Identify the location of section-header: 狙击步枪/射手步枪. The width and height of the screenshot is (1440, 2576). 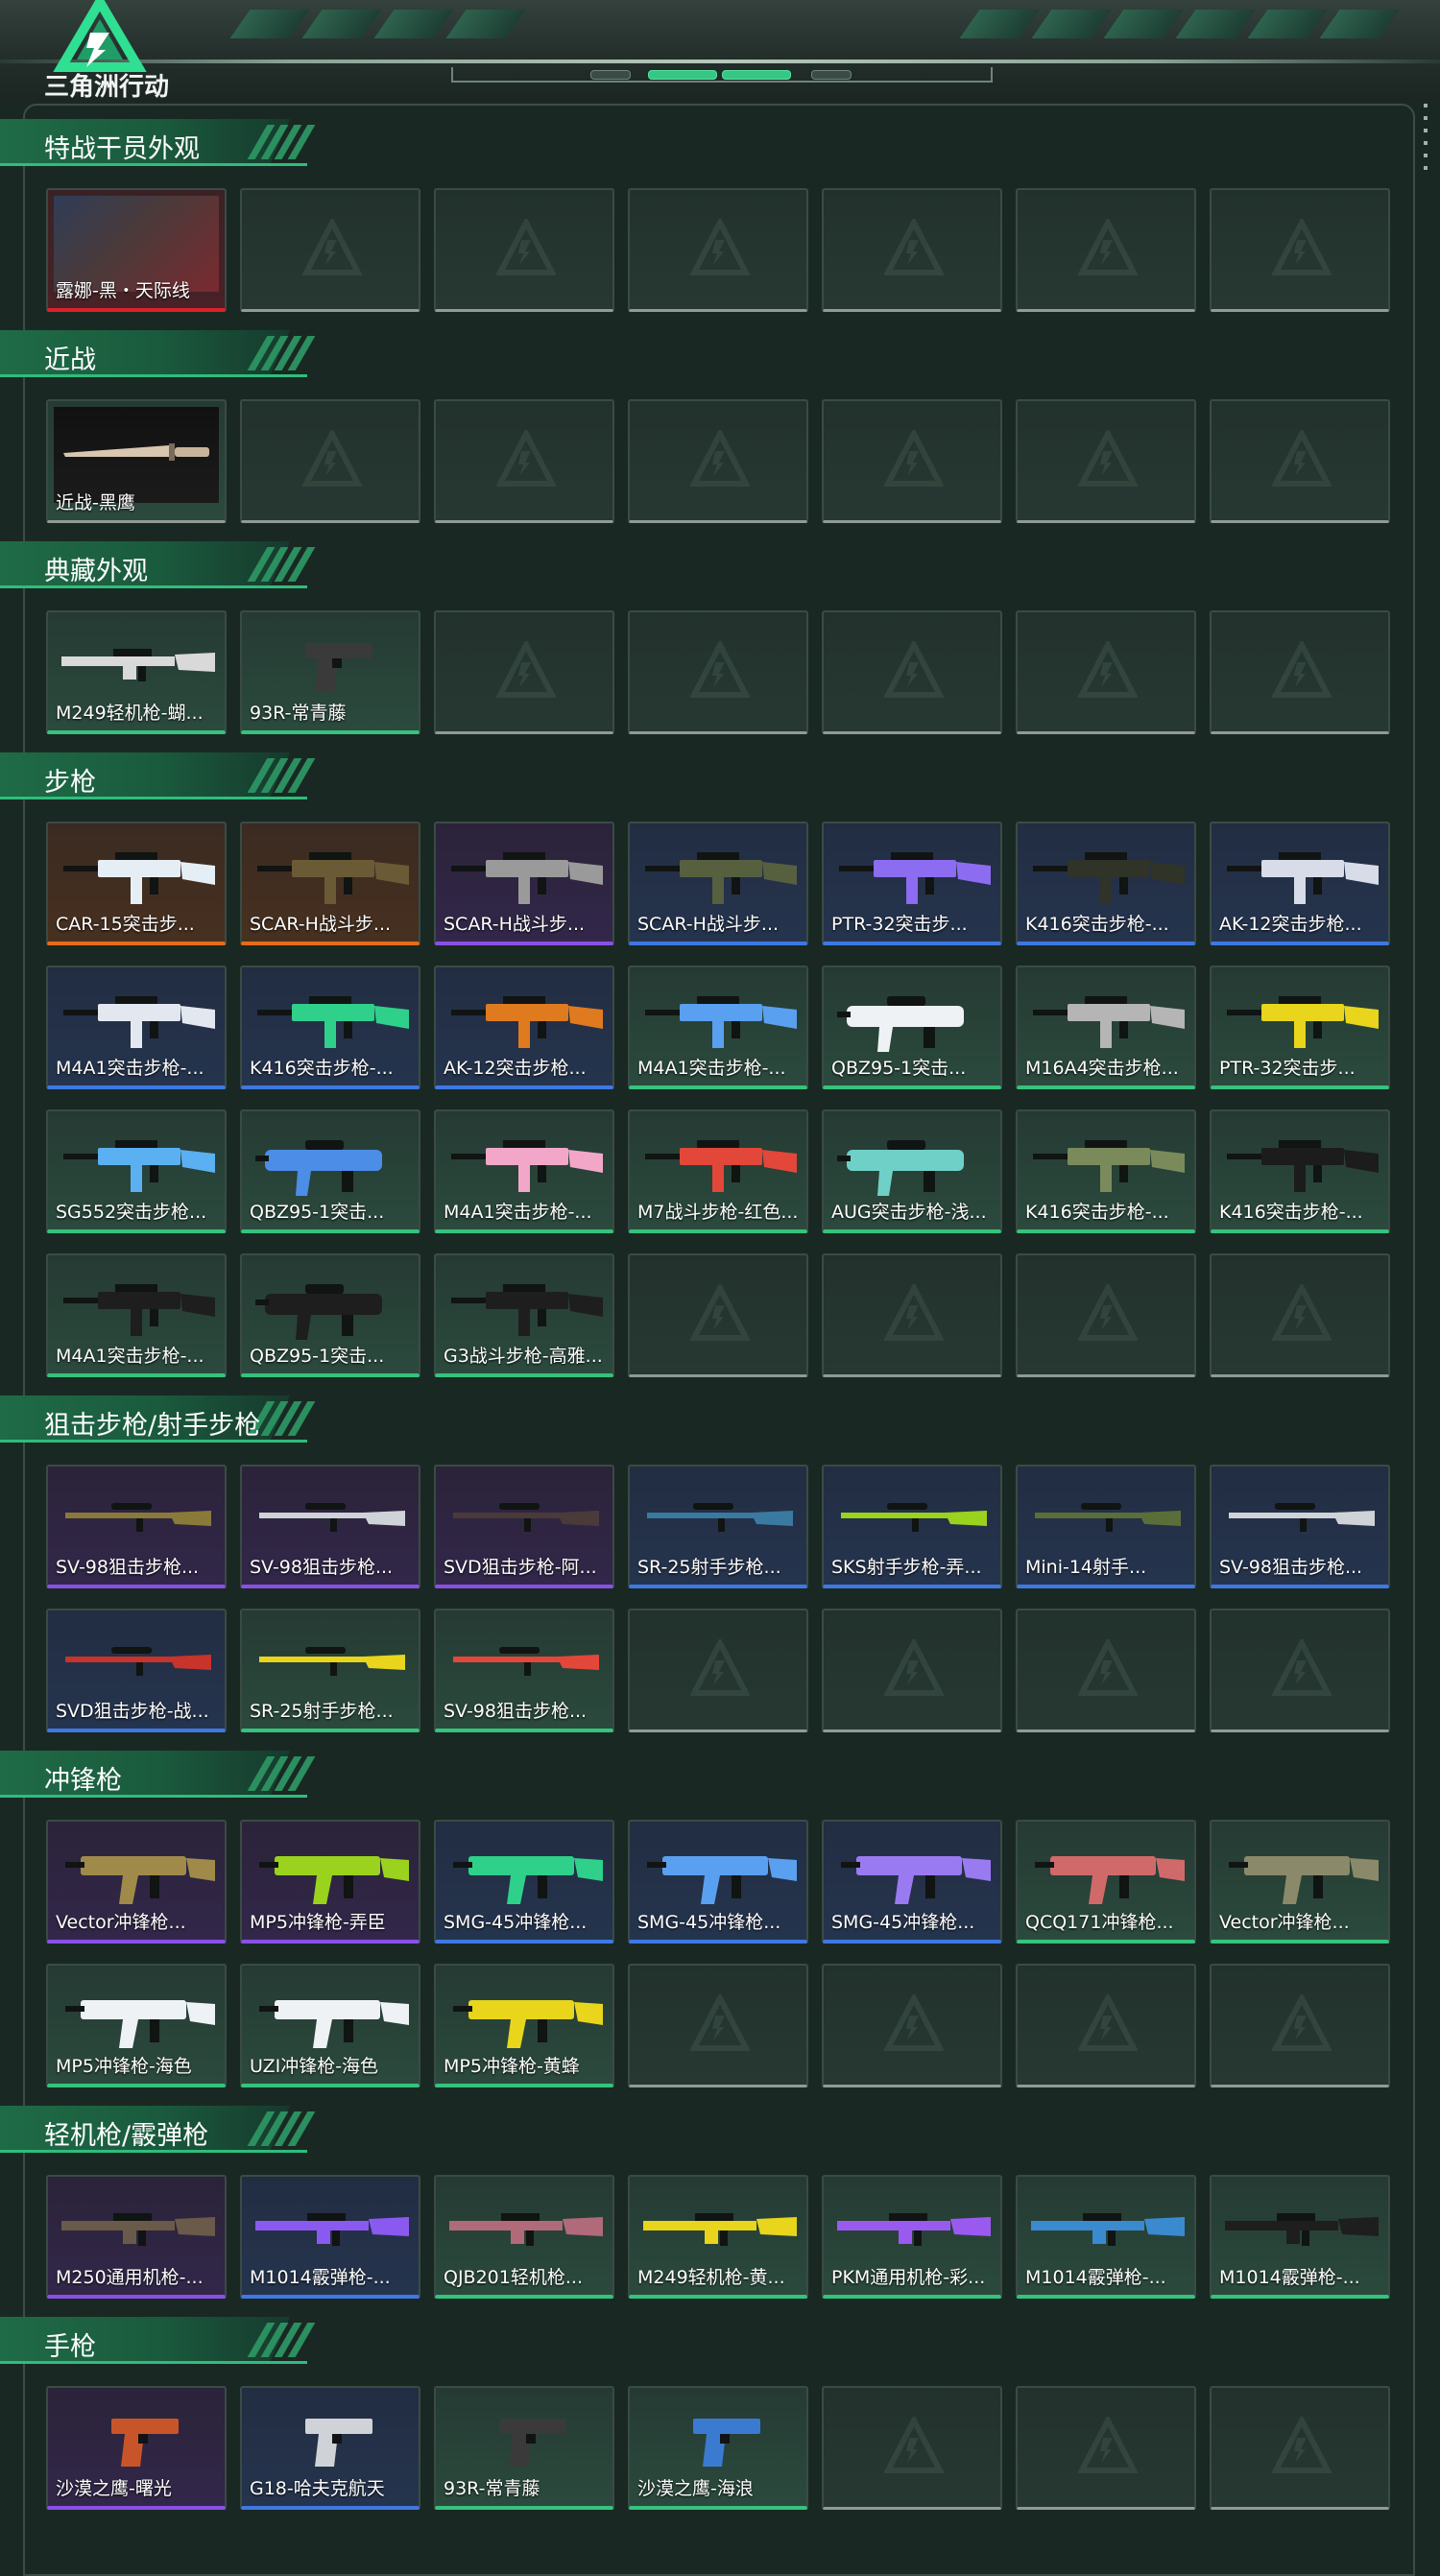
(158, 1419).